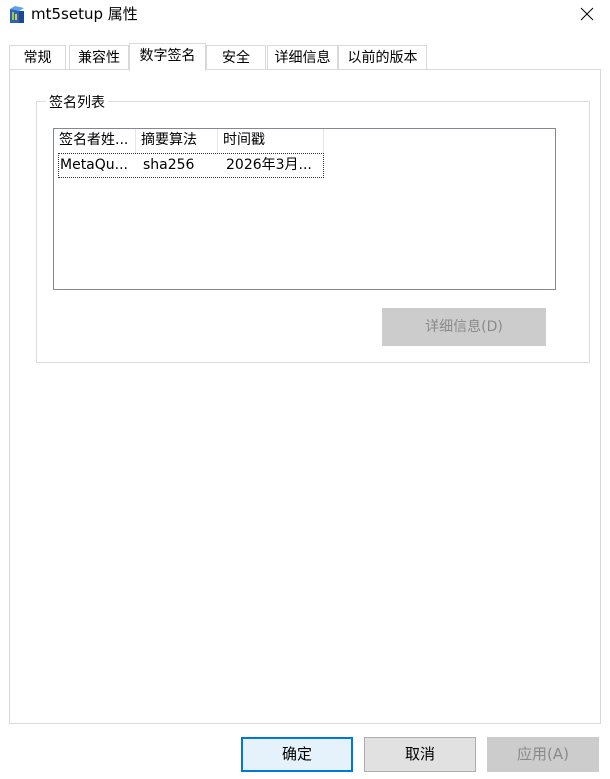 This screenshot has width=610, height=779. Describe the element at coordinates (420, 754) in the screenshot. I see `cancel-button: 取消` at that location.